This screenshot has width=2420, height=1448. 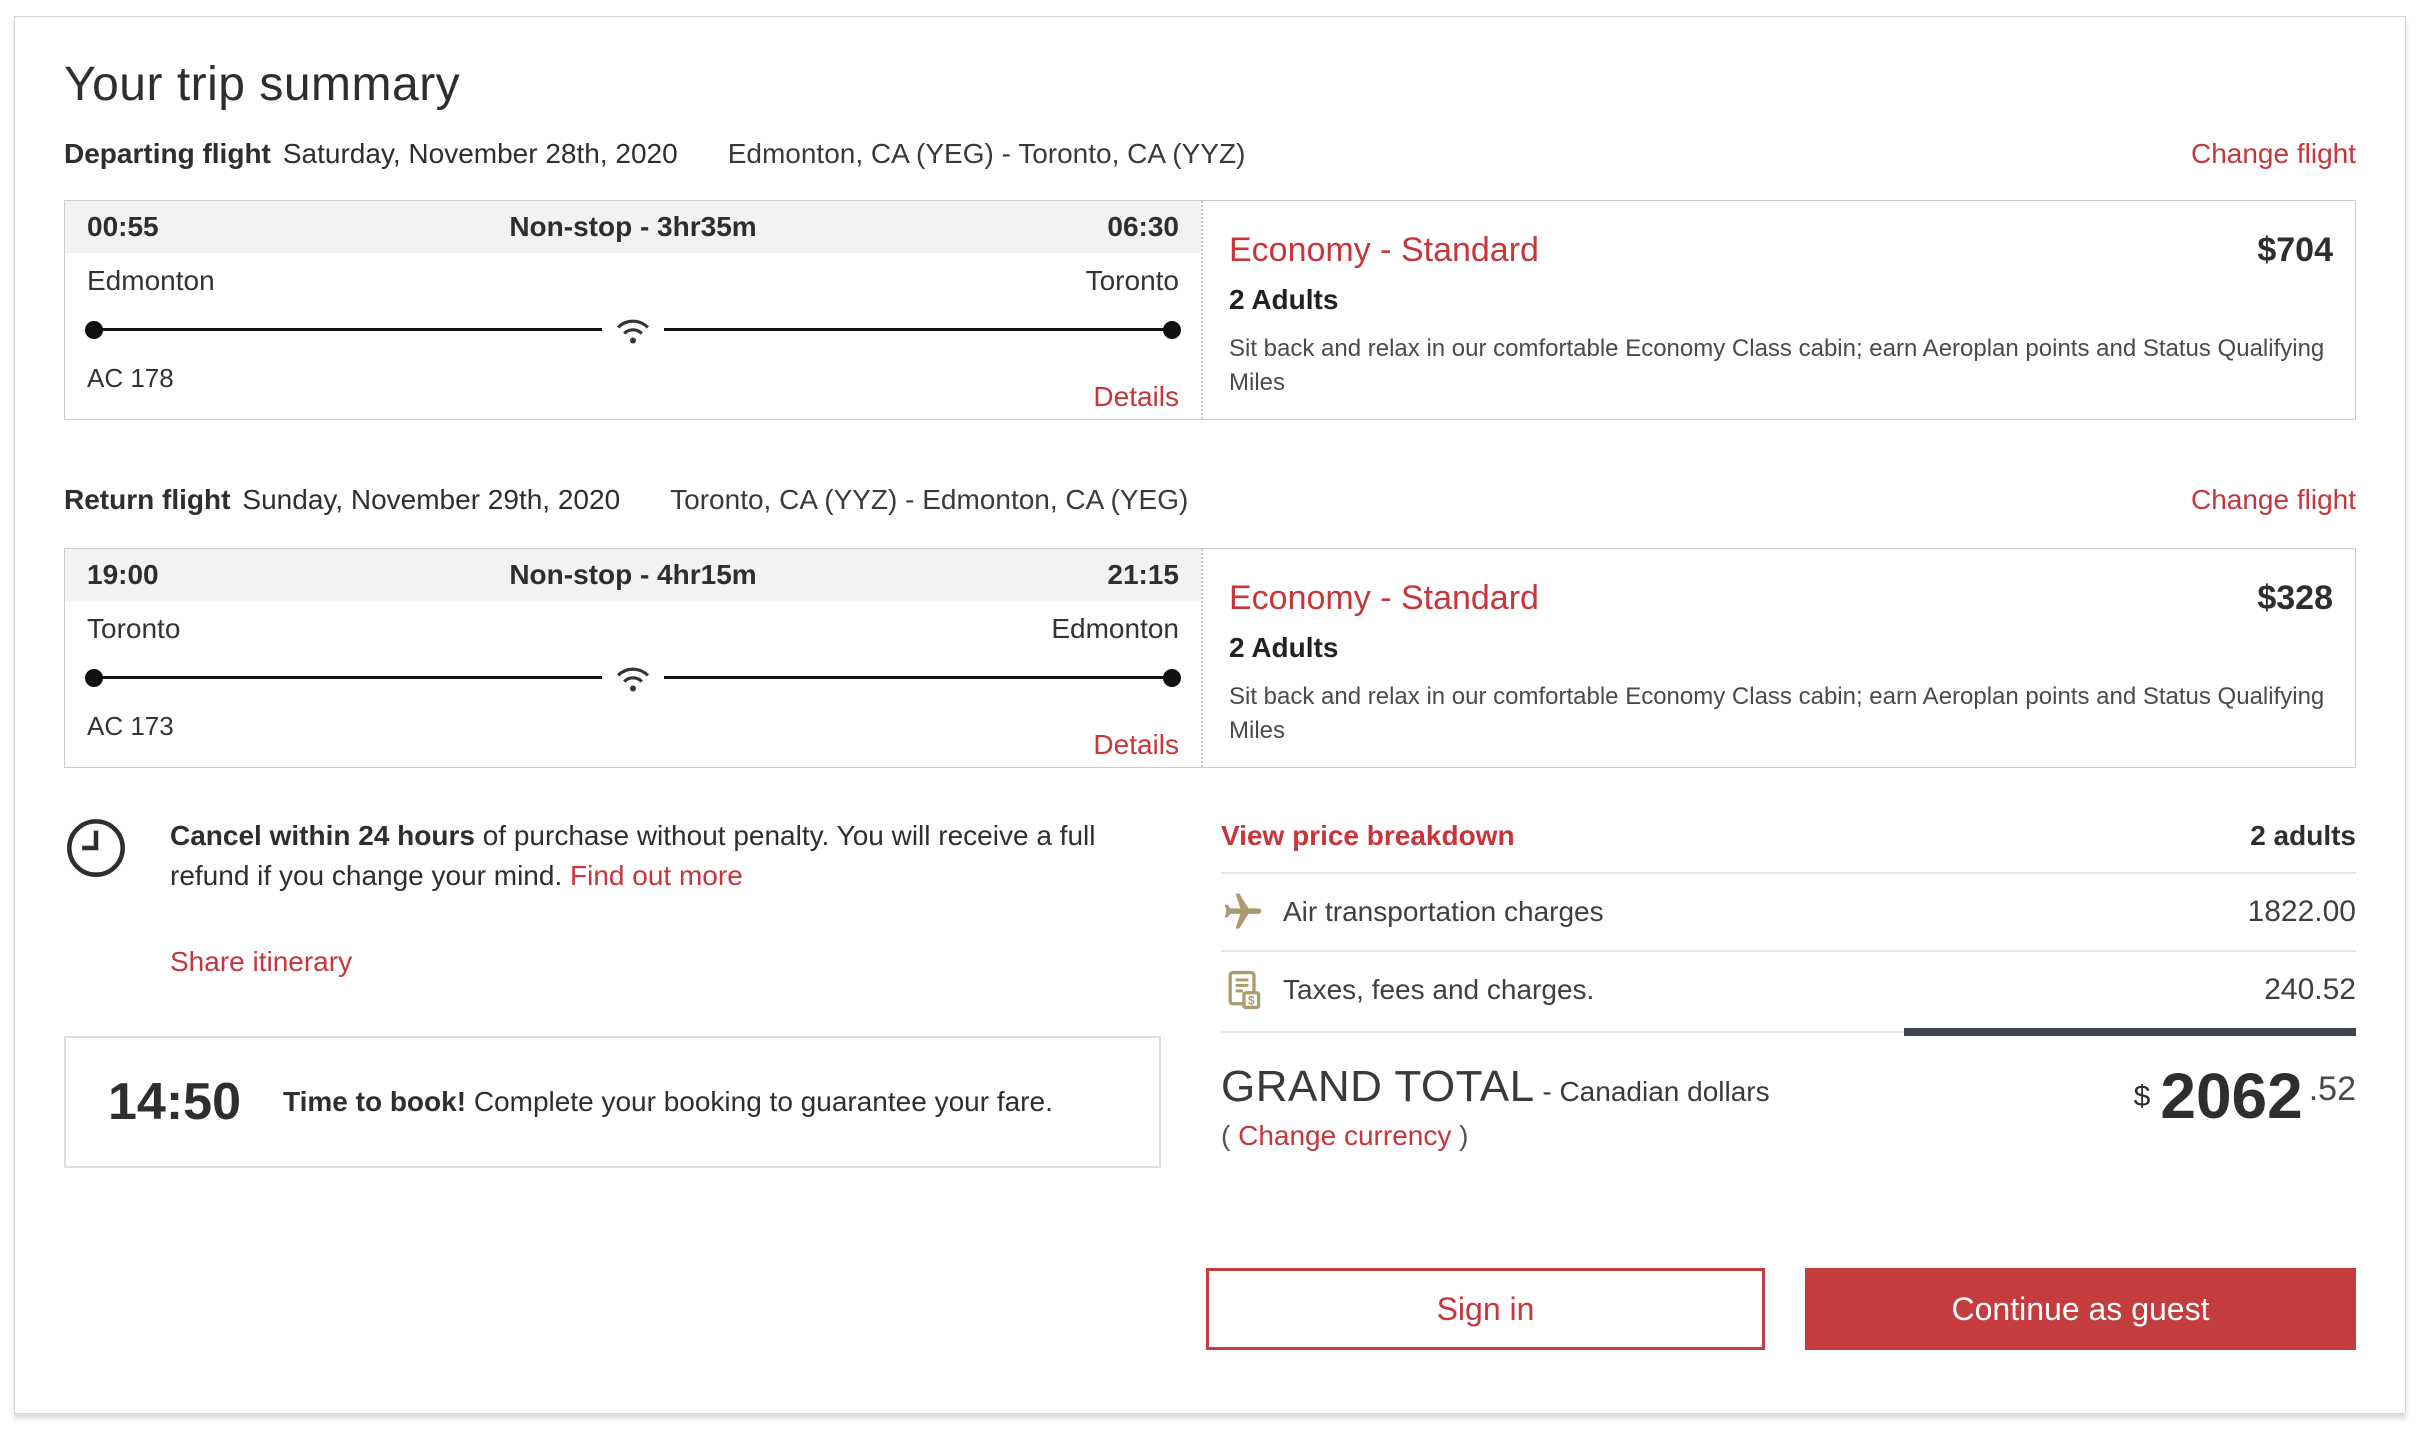 I want to click on return-flight-timeline, so click(x=633, y=678).